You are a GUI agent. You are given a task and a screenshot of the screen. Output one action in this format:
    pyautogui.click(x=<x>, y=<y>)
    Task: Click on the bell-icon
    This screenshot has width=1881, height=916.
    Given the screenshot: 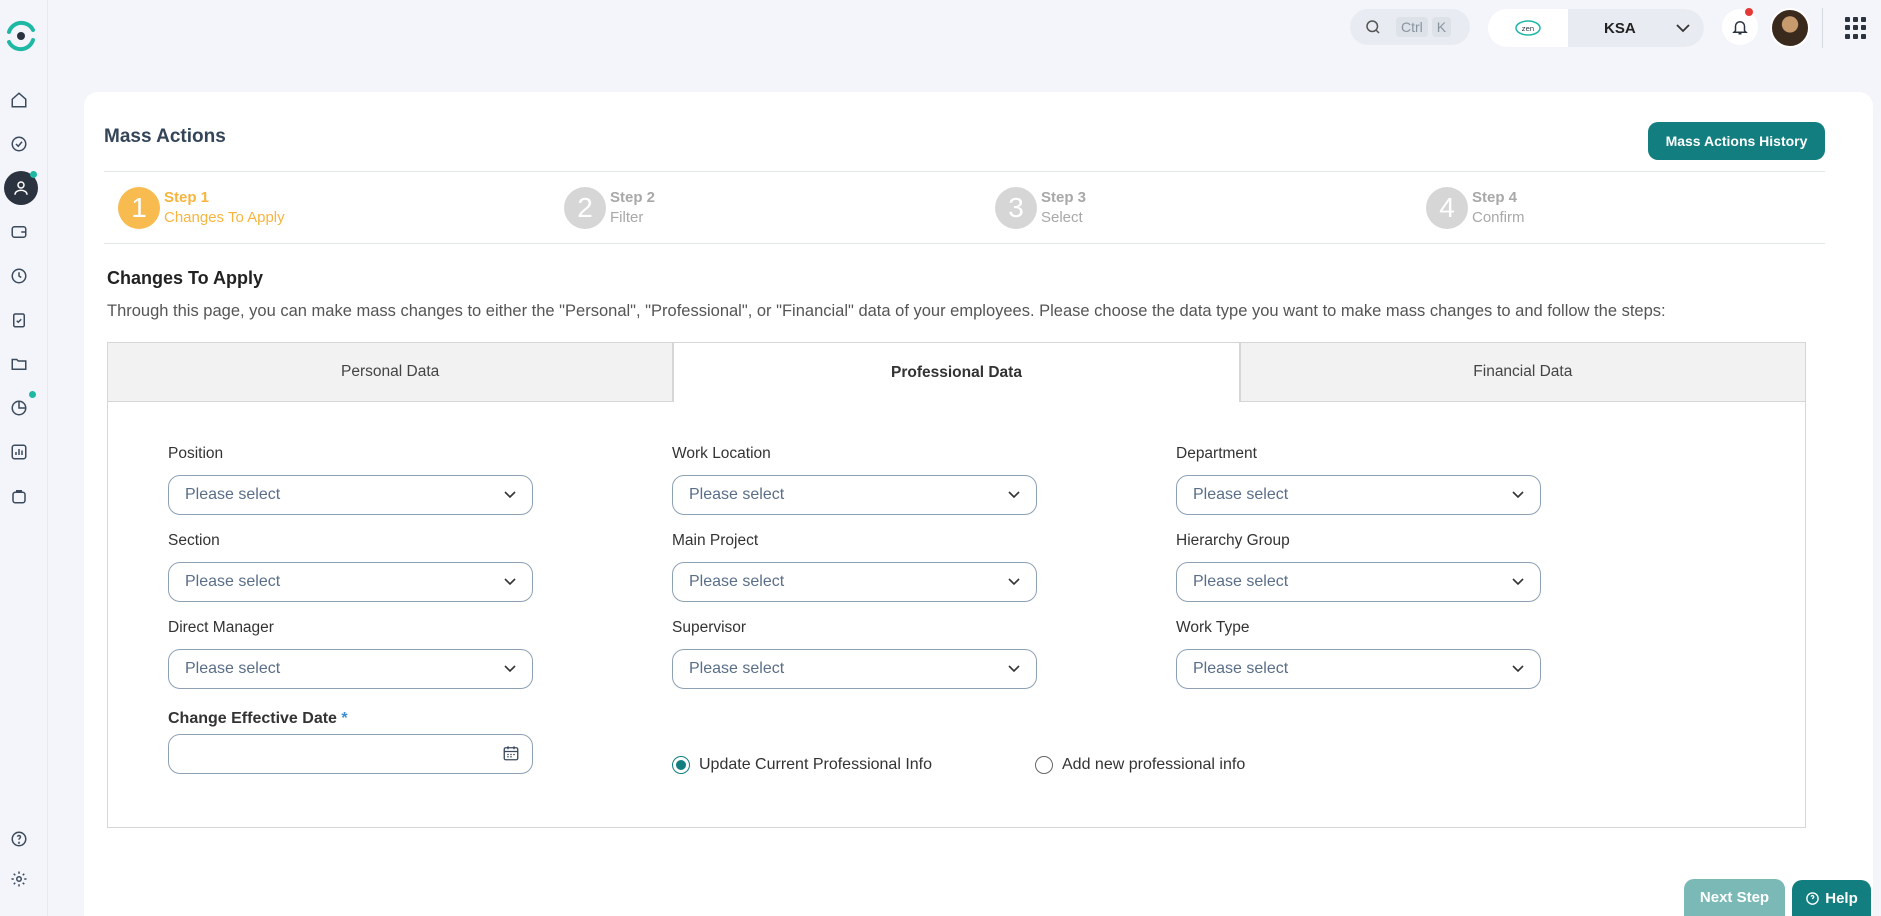 What is the action you would take?
    pyautogui.click(x=1740, y=28)
    